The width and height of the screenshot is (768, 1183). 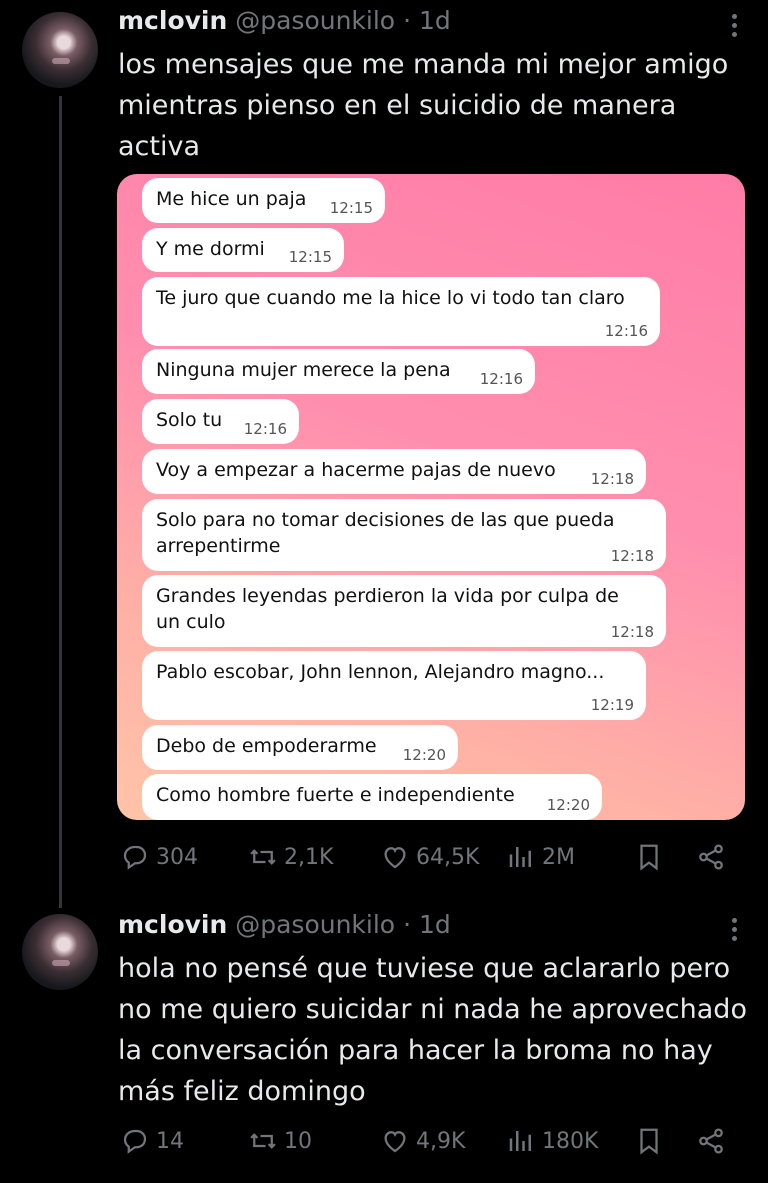 What do you see at coordinates (612, 705) in the screenshot?
I see `chat-time: 12:19` at bounding box center [612, 705].